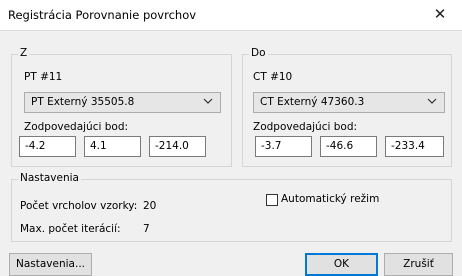 The image size is (462, 276). I want to click on window-title: Registrácia Porovnanie povrchov, so click(102, 15).